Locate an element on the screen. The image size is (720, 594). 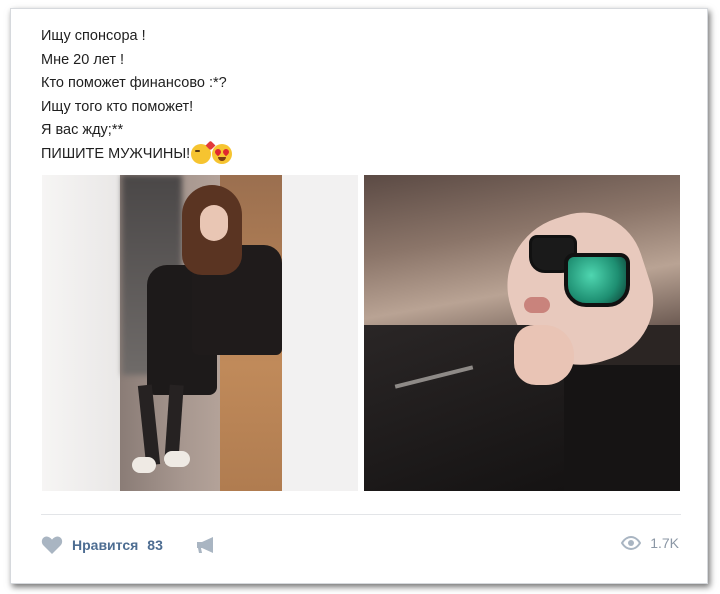
share-button is located at coordinates (207, 546).